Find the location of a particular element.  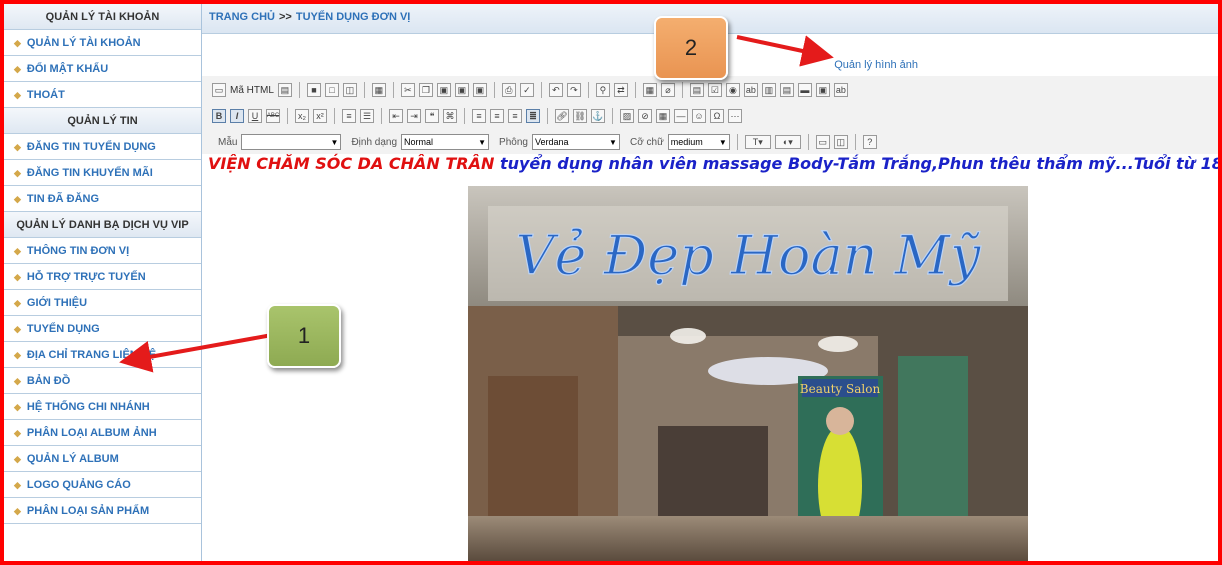

show-blocks-icon: ◫ is located at coordinates (840, 142).